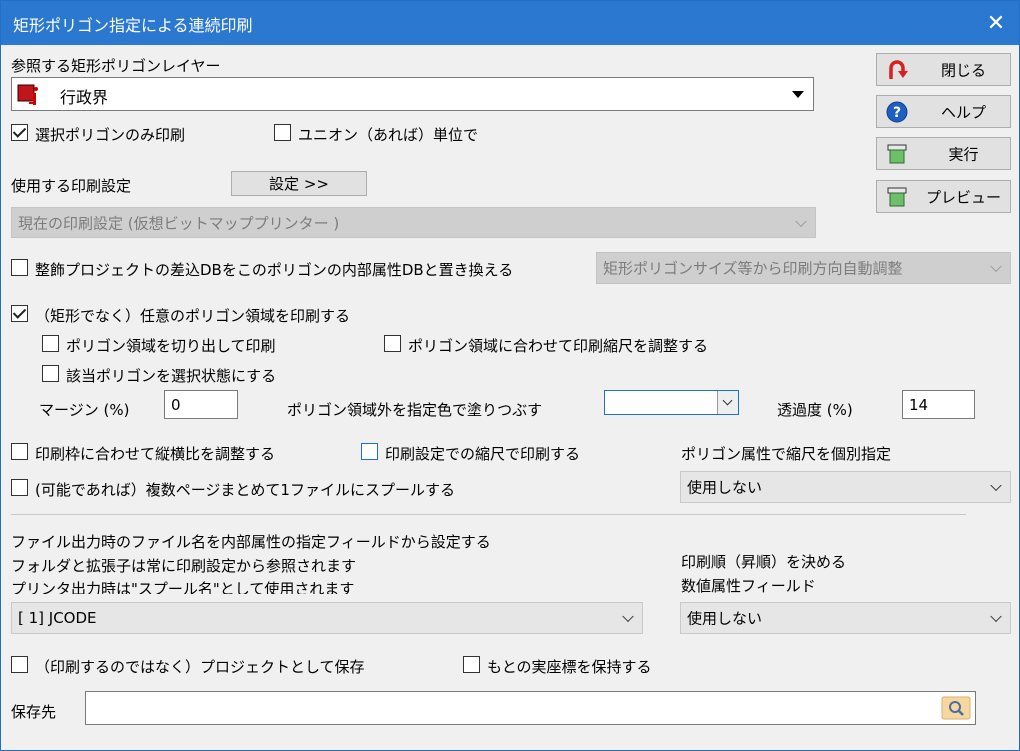 The height and width of the screenshot is (751, 1020). What do you see at coordinates (171, 376) in the screenshot?
I see `select-state-label: 該当ポリゴンを選択状態にする` at bounding box center [171, 376].